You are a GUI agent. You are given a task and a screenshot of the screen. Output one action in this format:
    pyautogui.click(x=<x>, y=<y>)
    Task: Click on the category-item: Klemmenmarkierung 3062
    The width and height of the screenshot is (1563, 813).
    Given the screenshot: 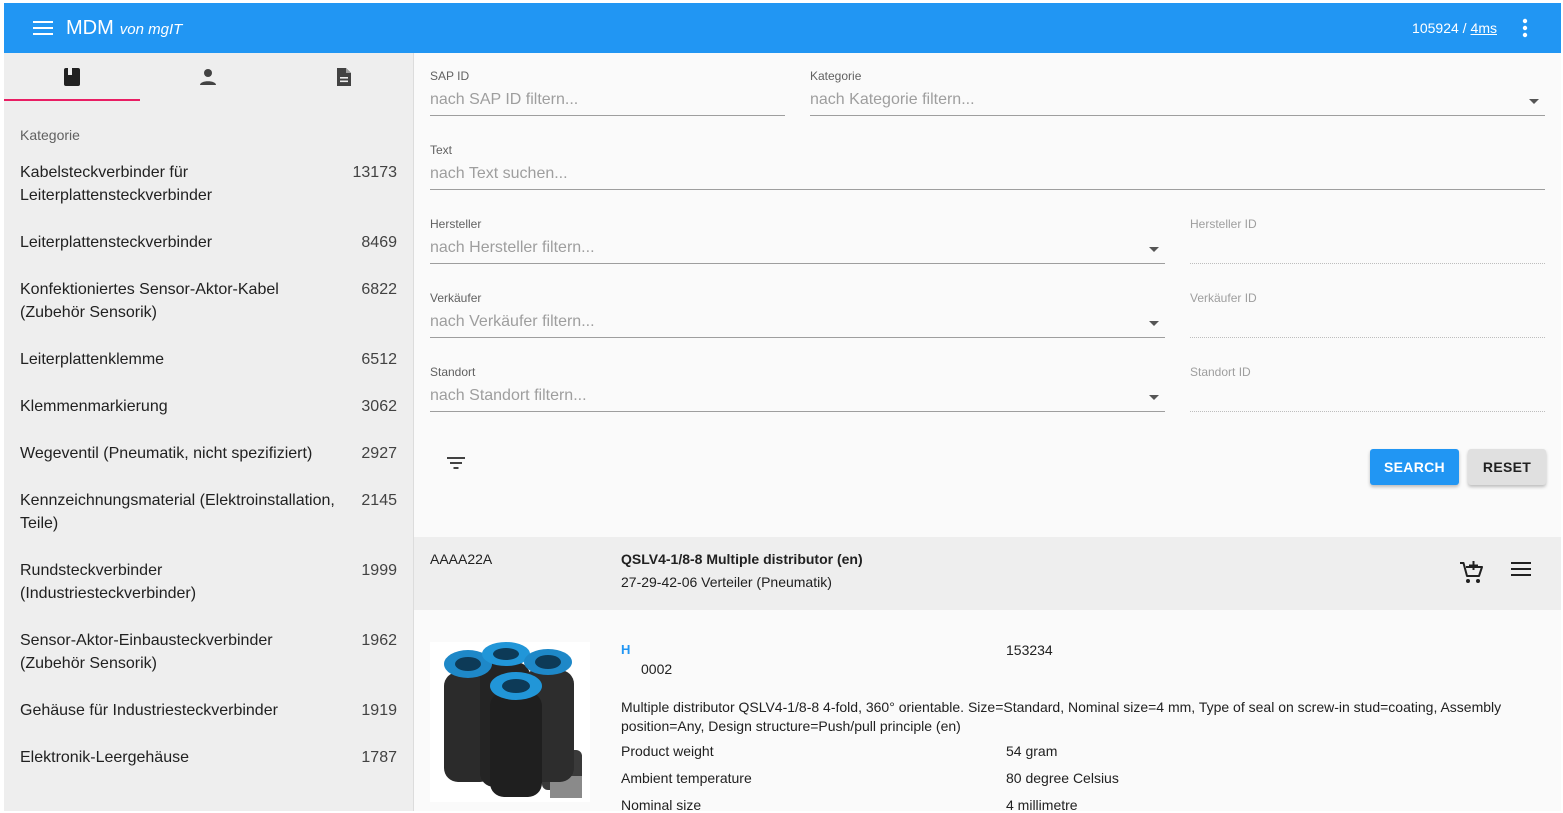 What is the action you would take?
    pyautogui.click(x=208, y=406)
    